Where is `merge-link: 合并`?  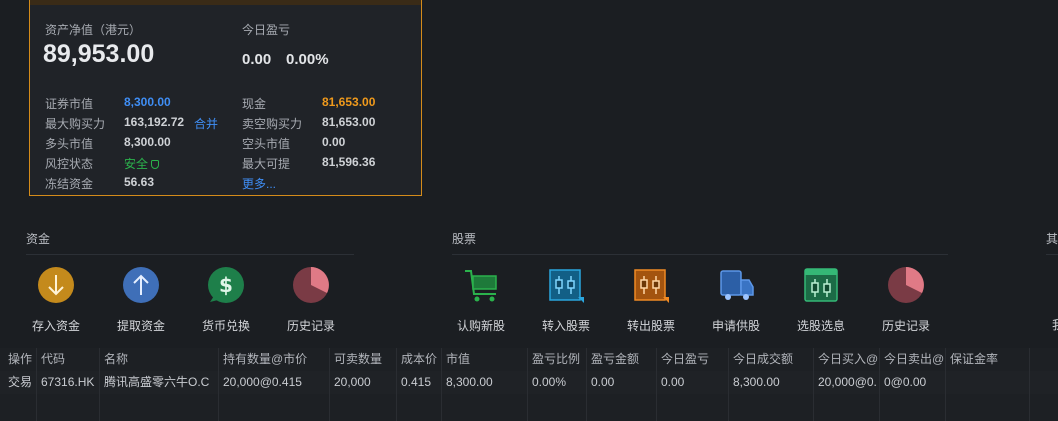
merge-link: 合并 is located at coordinates (206, 123).